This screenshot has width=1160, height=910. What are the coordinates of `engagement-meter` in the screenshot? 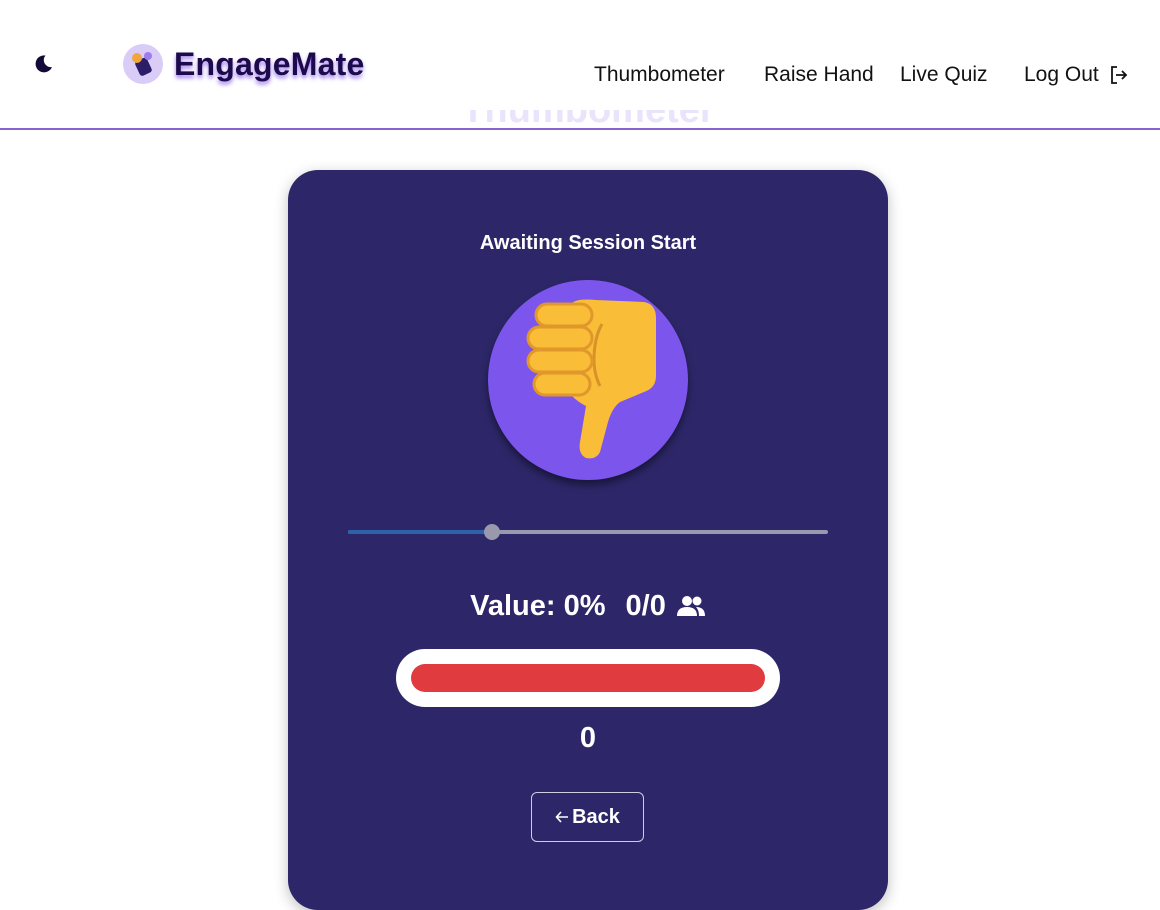 It's located at (588, 678).